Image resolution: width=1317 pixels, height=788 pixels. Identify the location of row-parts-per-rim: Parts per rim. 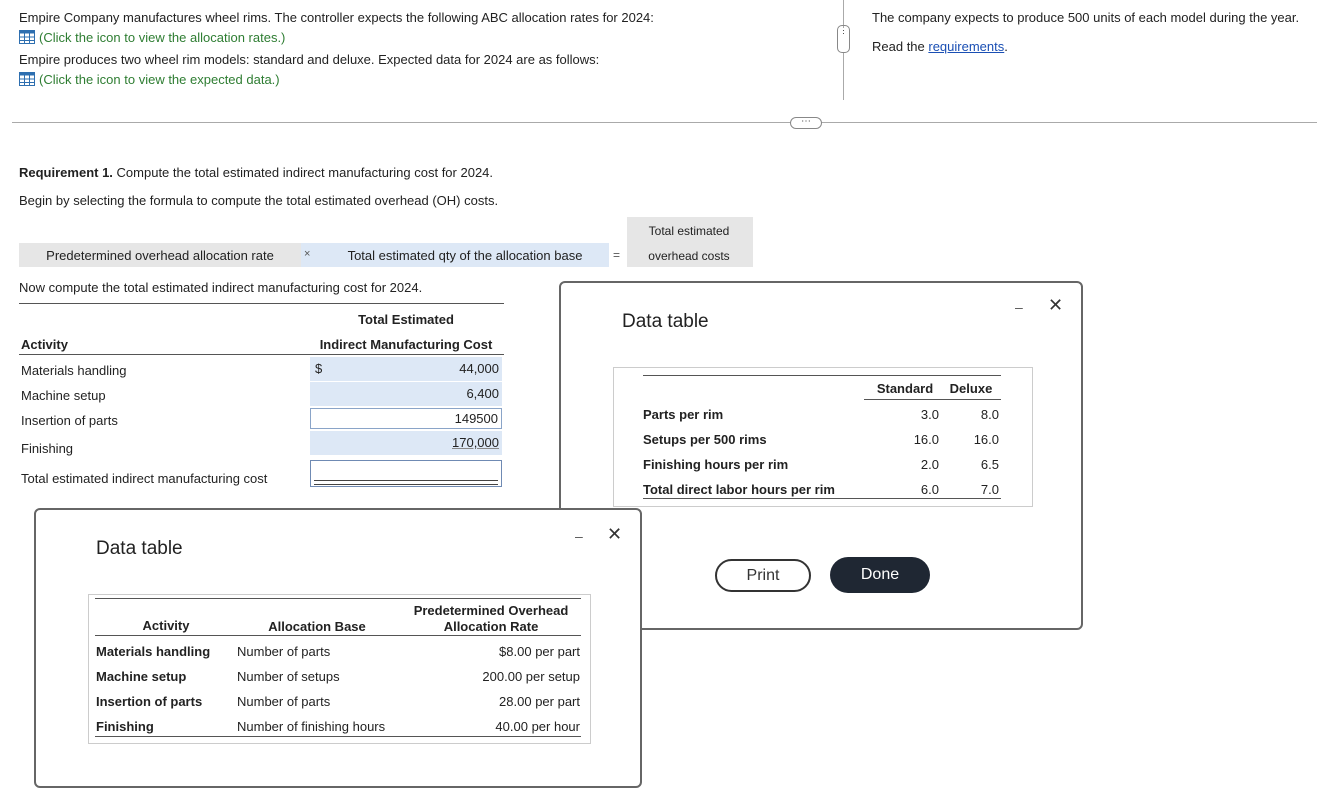
(683, 414).